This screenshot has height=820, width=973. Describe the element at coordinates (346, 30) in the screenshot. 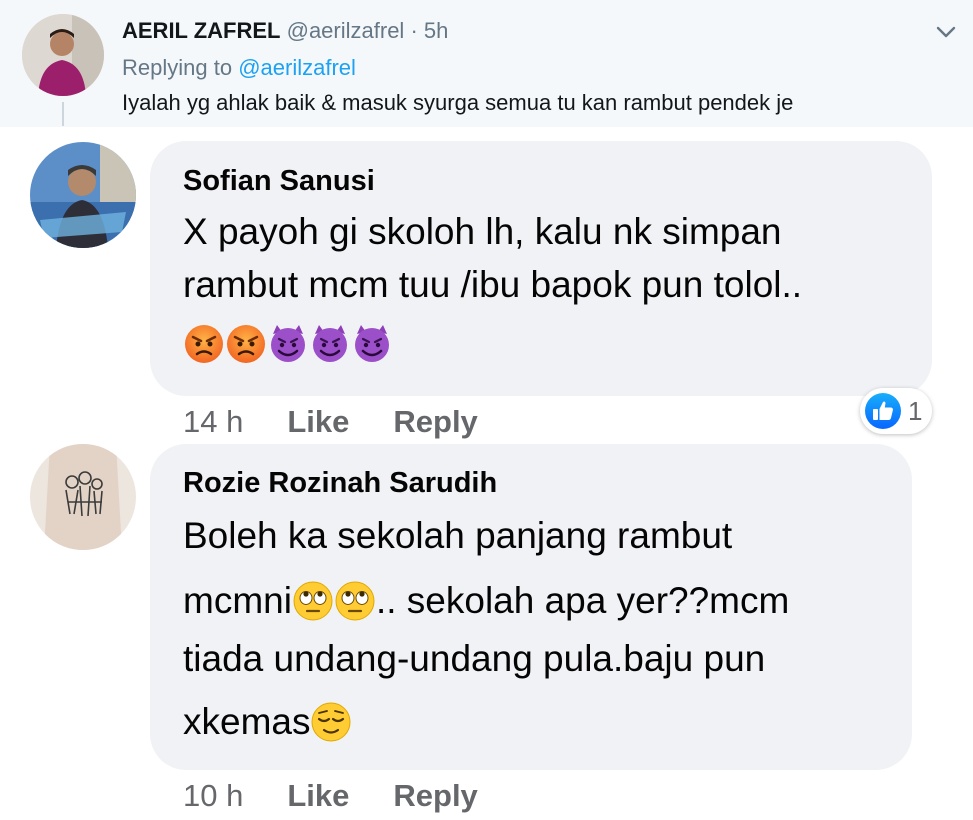

I see `tweet-handle: @aerilzafrel` at that location.